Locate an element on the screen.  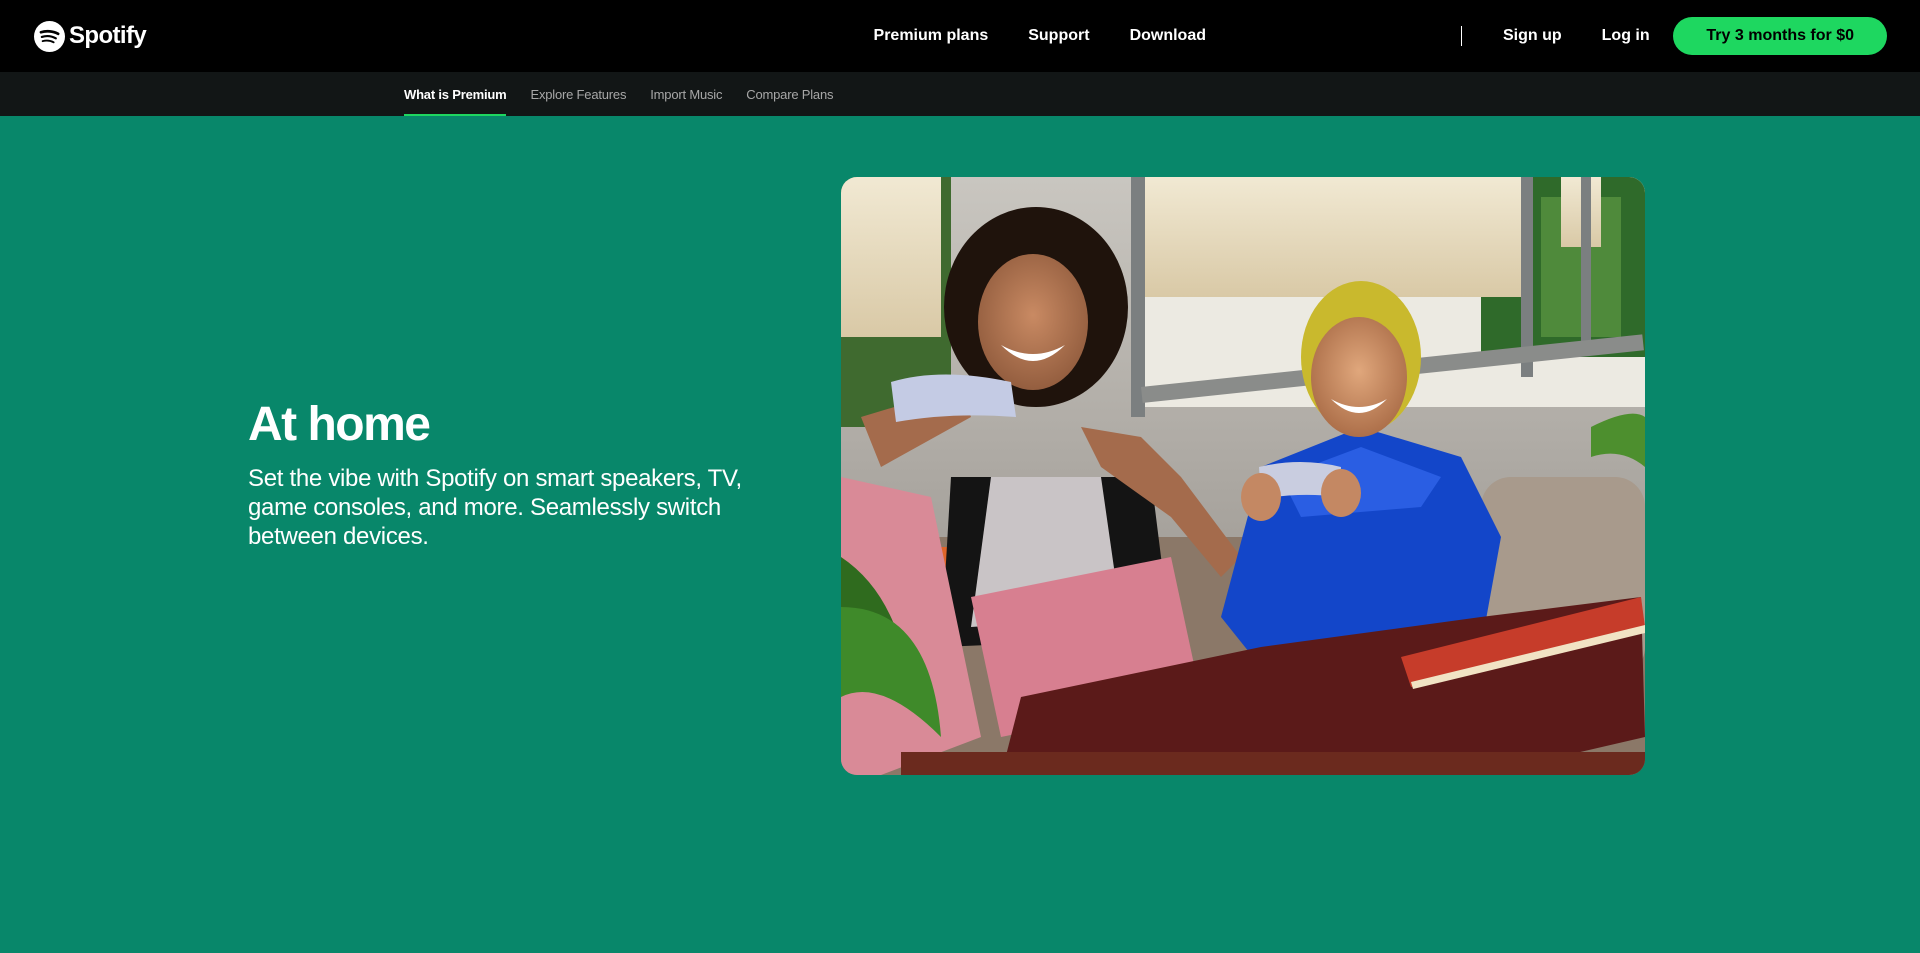
hero-title: At home is located at coordinates (339, 424).